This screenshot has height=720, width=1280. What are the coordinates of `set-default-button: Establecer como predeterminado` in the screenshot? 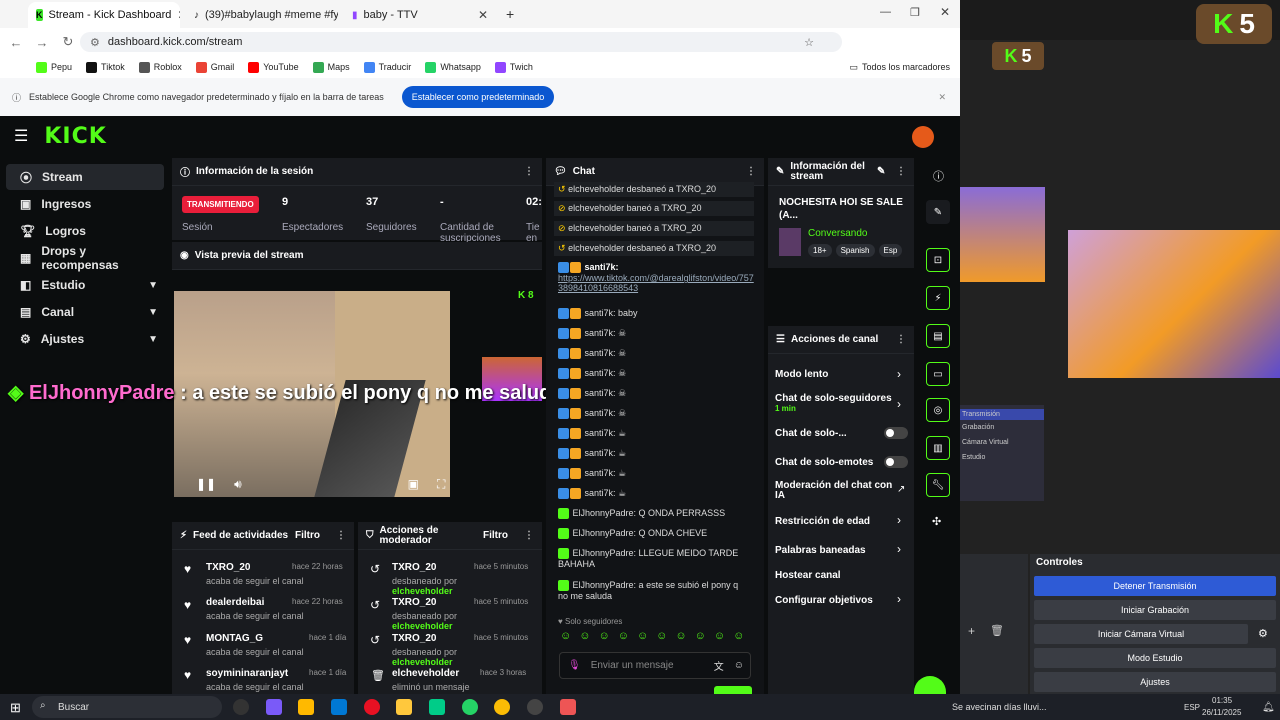 It's located at (478, 97).